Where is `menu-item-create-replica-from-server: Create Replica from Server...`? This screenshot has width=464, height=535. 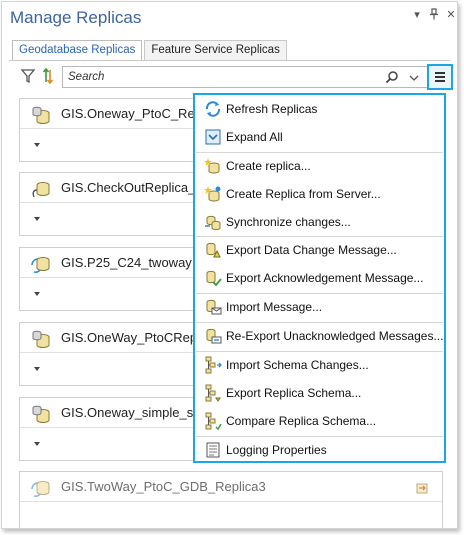
menu-item-create-replica-from-server: Create Replica from Server... is located at coordinates (319, 194).